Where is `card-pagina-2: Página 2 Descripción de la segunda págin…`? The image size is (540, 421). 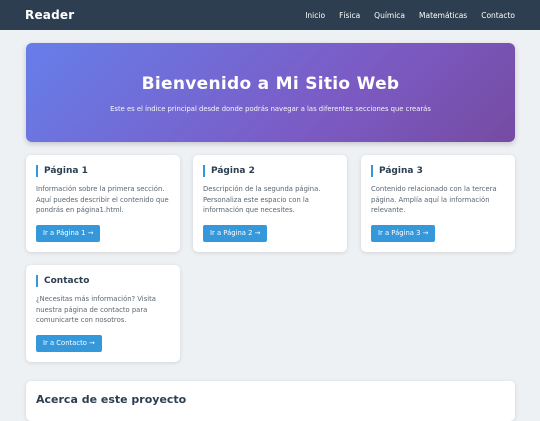 card-pagina-2: Página 2 Descripción de la segunda págin… is located at coordinates (270, 203).